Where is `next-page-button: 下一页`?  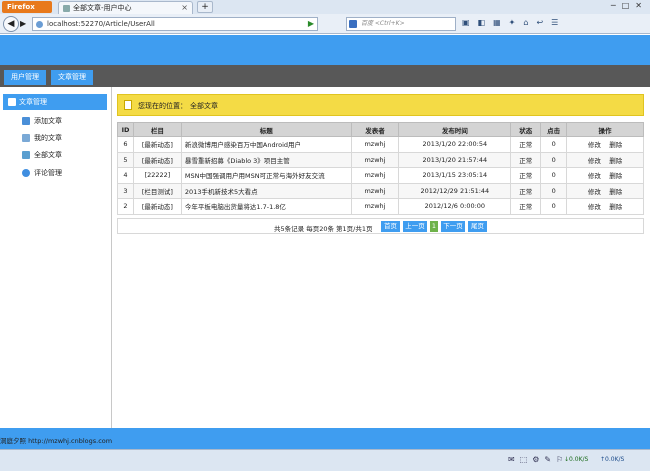
next-page-button: 下一页 is located at coordinates (453, 226).